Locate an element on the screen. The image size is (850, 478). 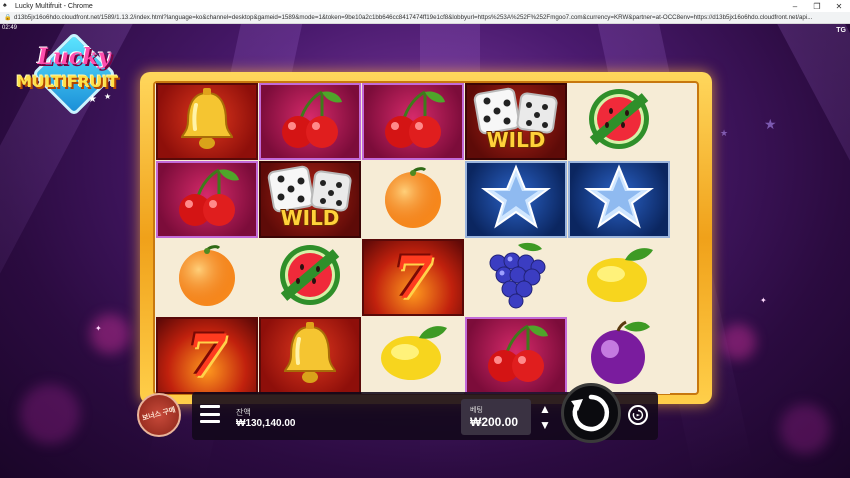
tg-label: TG is located at coordinates (841, 30).